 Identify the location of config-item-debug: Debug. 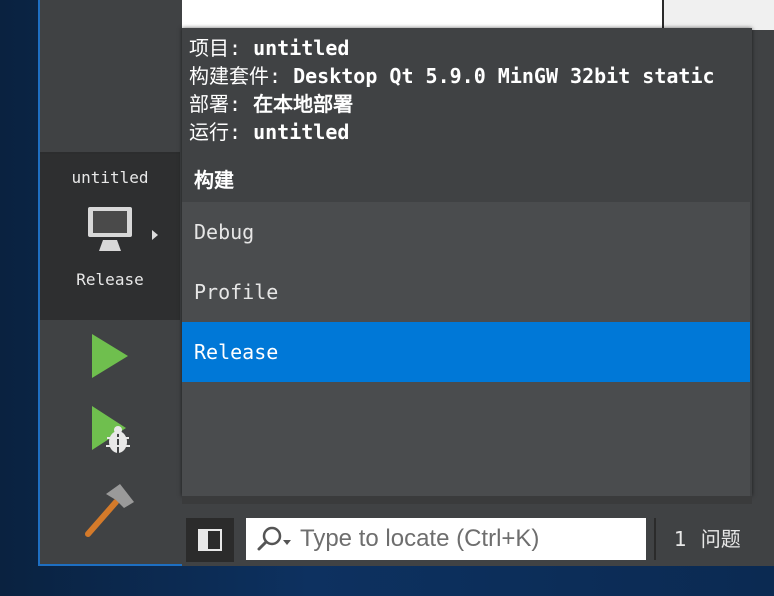
(466, 232).